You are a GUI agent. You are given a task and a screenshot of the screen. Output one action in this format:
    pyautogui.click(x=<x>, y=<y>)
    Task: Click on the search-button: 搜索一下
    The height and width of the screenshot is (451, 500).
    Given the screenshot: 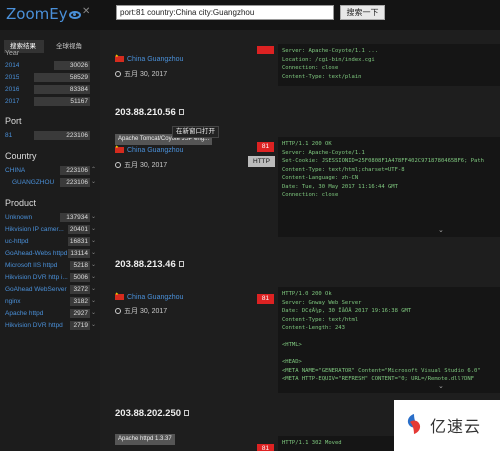 What is the action you would take?
    pyautogui.click(x=362, y=12)
    